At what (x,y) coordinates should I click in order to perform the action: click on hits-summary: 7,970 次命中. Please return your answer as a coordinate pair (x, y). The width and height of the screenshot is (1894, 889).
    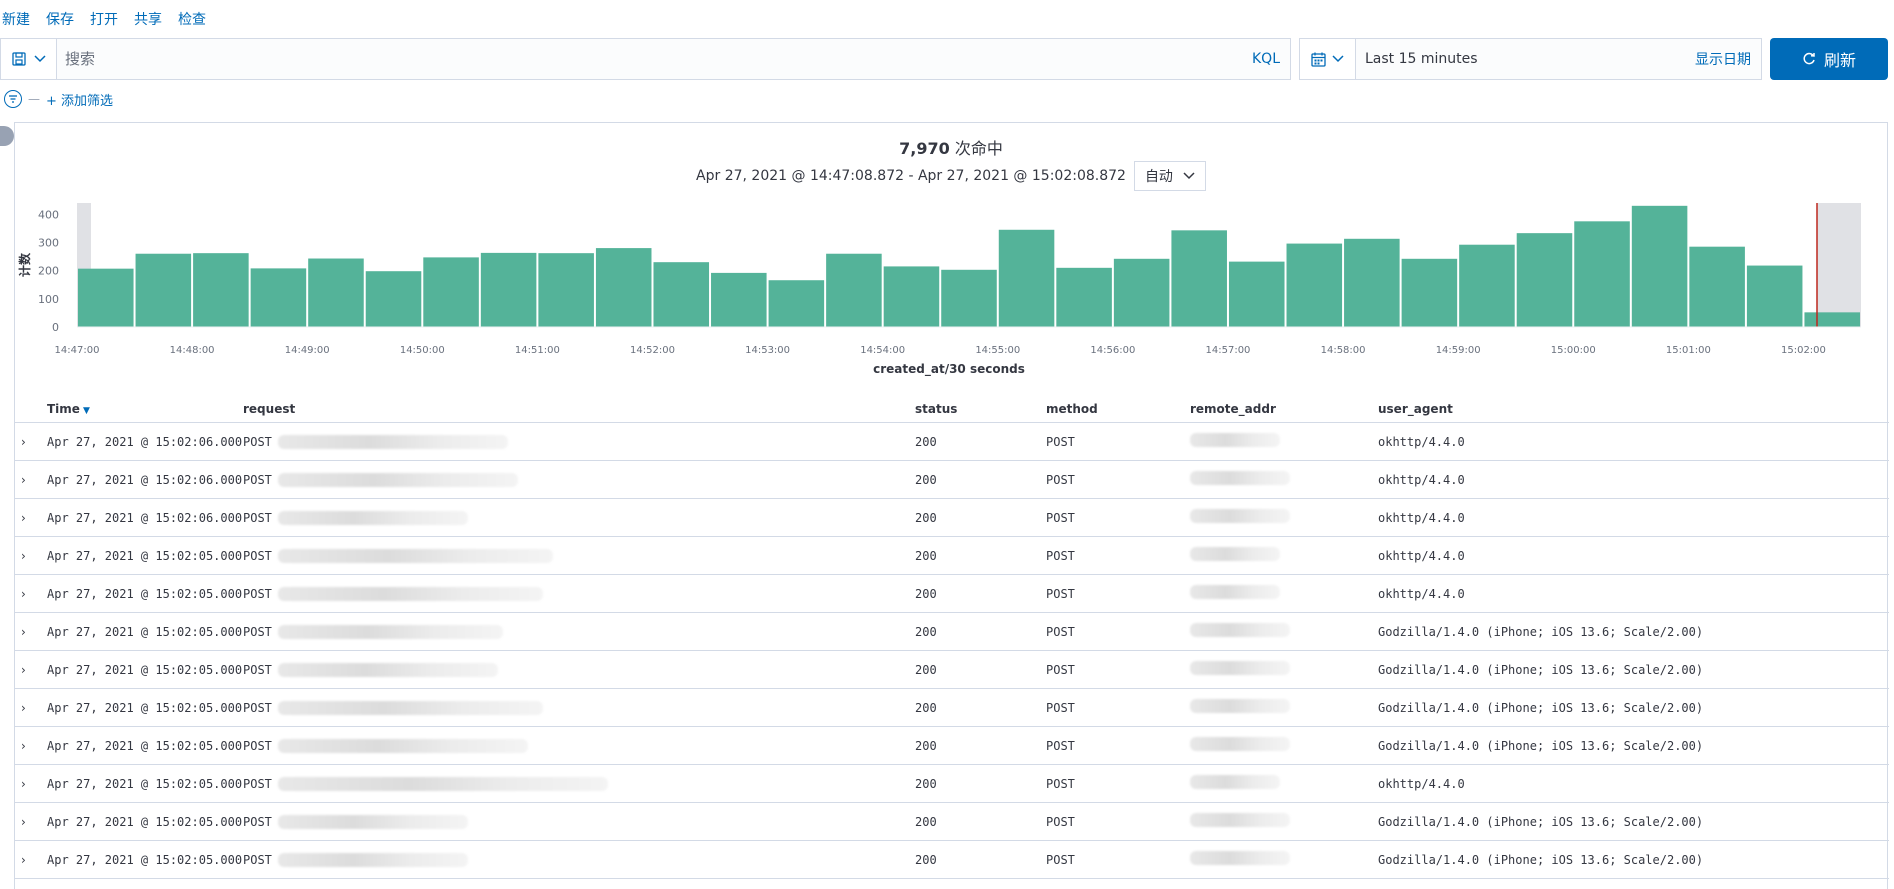
    Looking at the image, I should click on (951, 147).